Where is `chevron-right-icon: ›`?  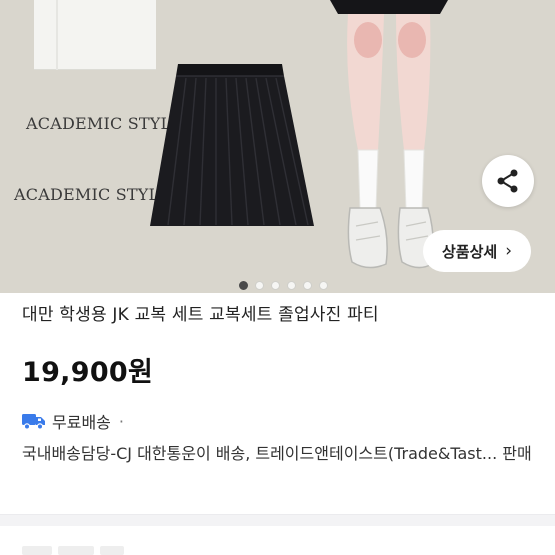
chevron-right-icon: › is located at coordinates (508, 251).